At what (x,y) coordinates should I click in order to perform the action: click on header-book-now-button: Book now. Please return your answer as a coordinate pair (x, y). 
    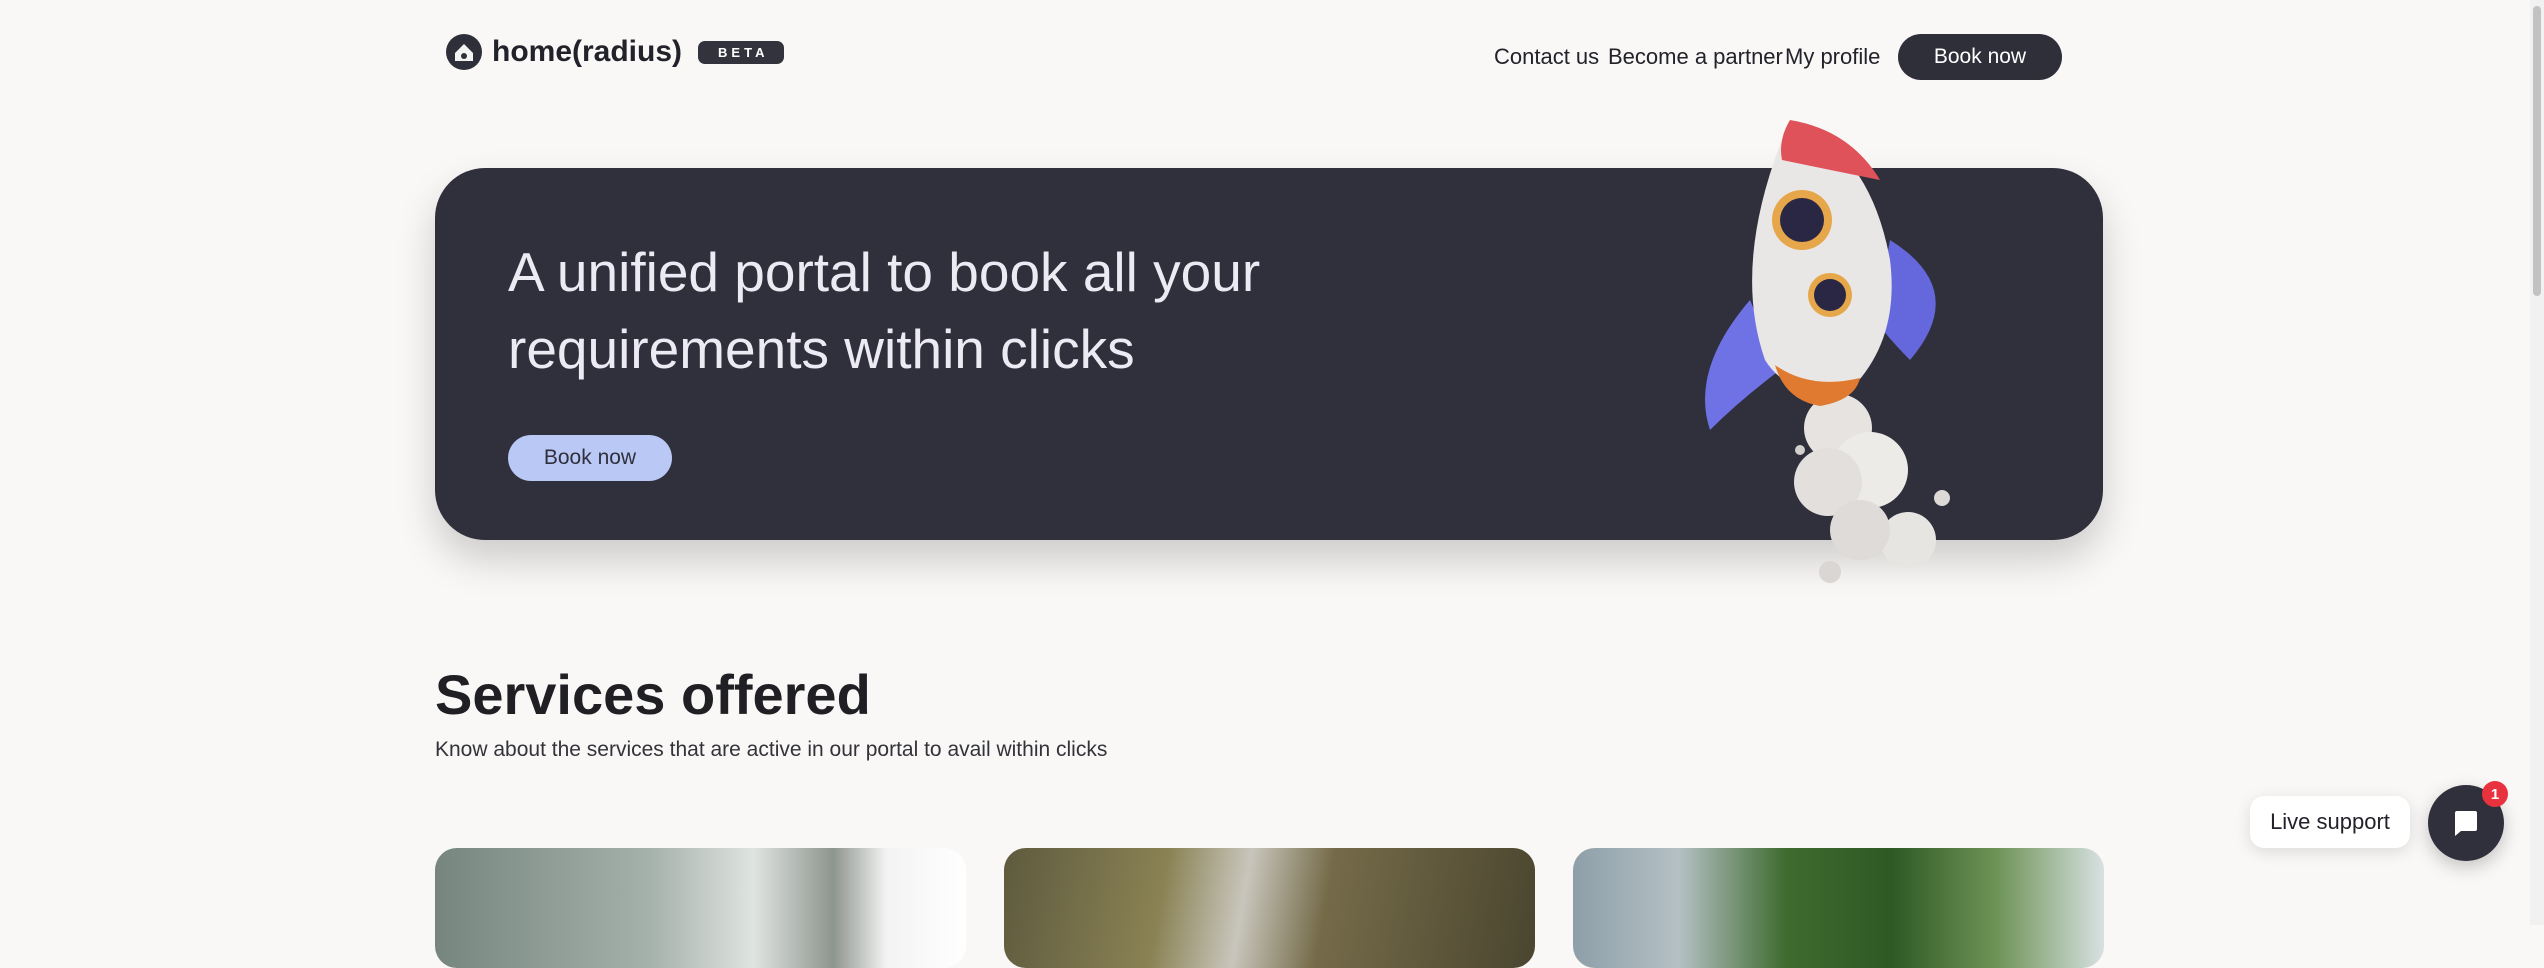
    Looking at the image, I should click on (1980, 57).